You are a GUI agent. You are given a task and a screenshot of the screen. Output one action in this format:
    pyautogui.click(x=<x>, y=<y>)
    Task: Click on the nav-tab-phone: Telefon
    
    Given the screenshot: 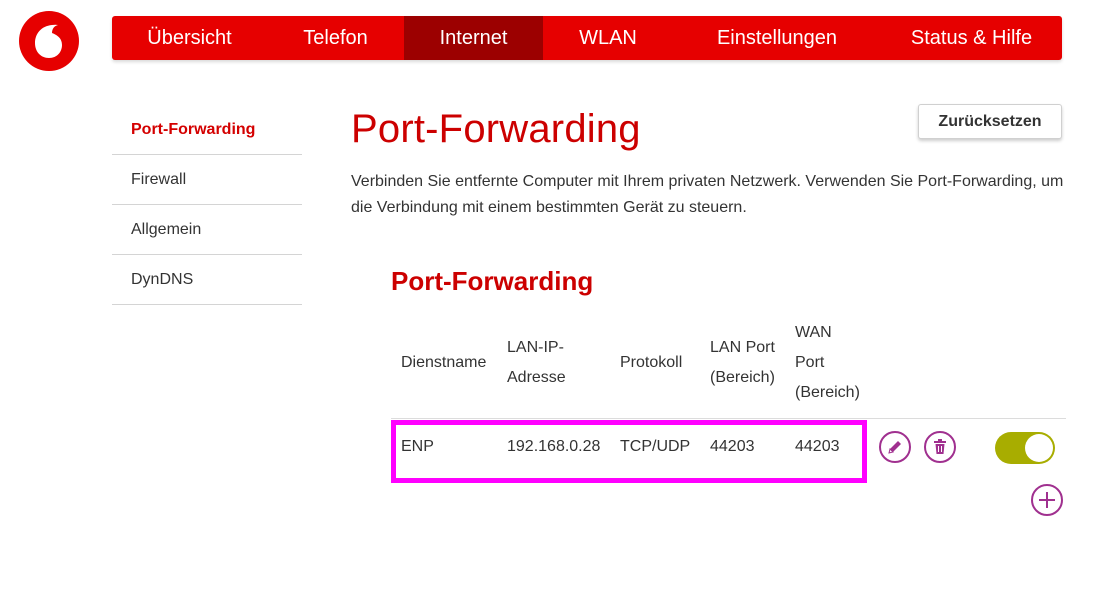 What is the action you would take?
    pyautogui.click(x=335, y=38)
    